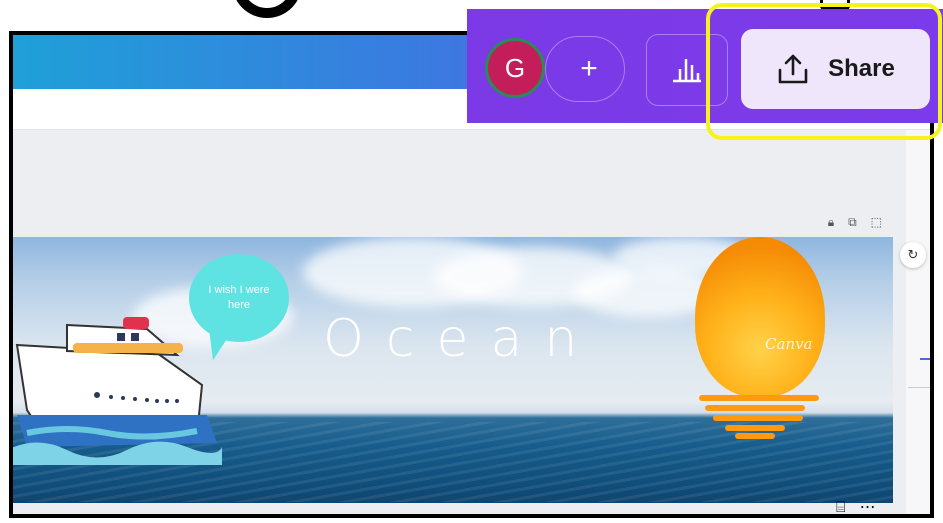 This screenshot has width=943, height=523. I want to click on design-title: Ocean, so click(461, 339).